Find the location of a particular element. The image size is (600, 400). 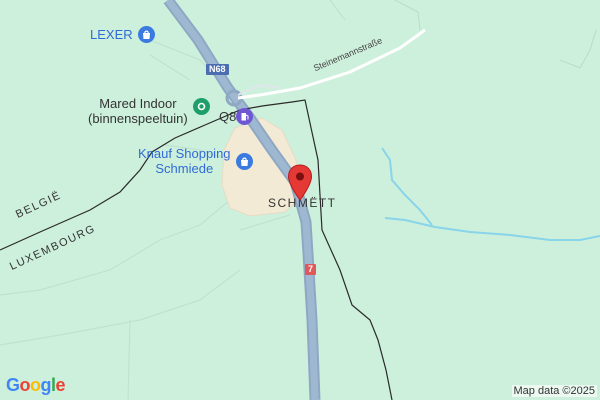

poi-lexer: LEXER is located at coordinates (122, 34).